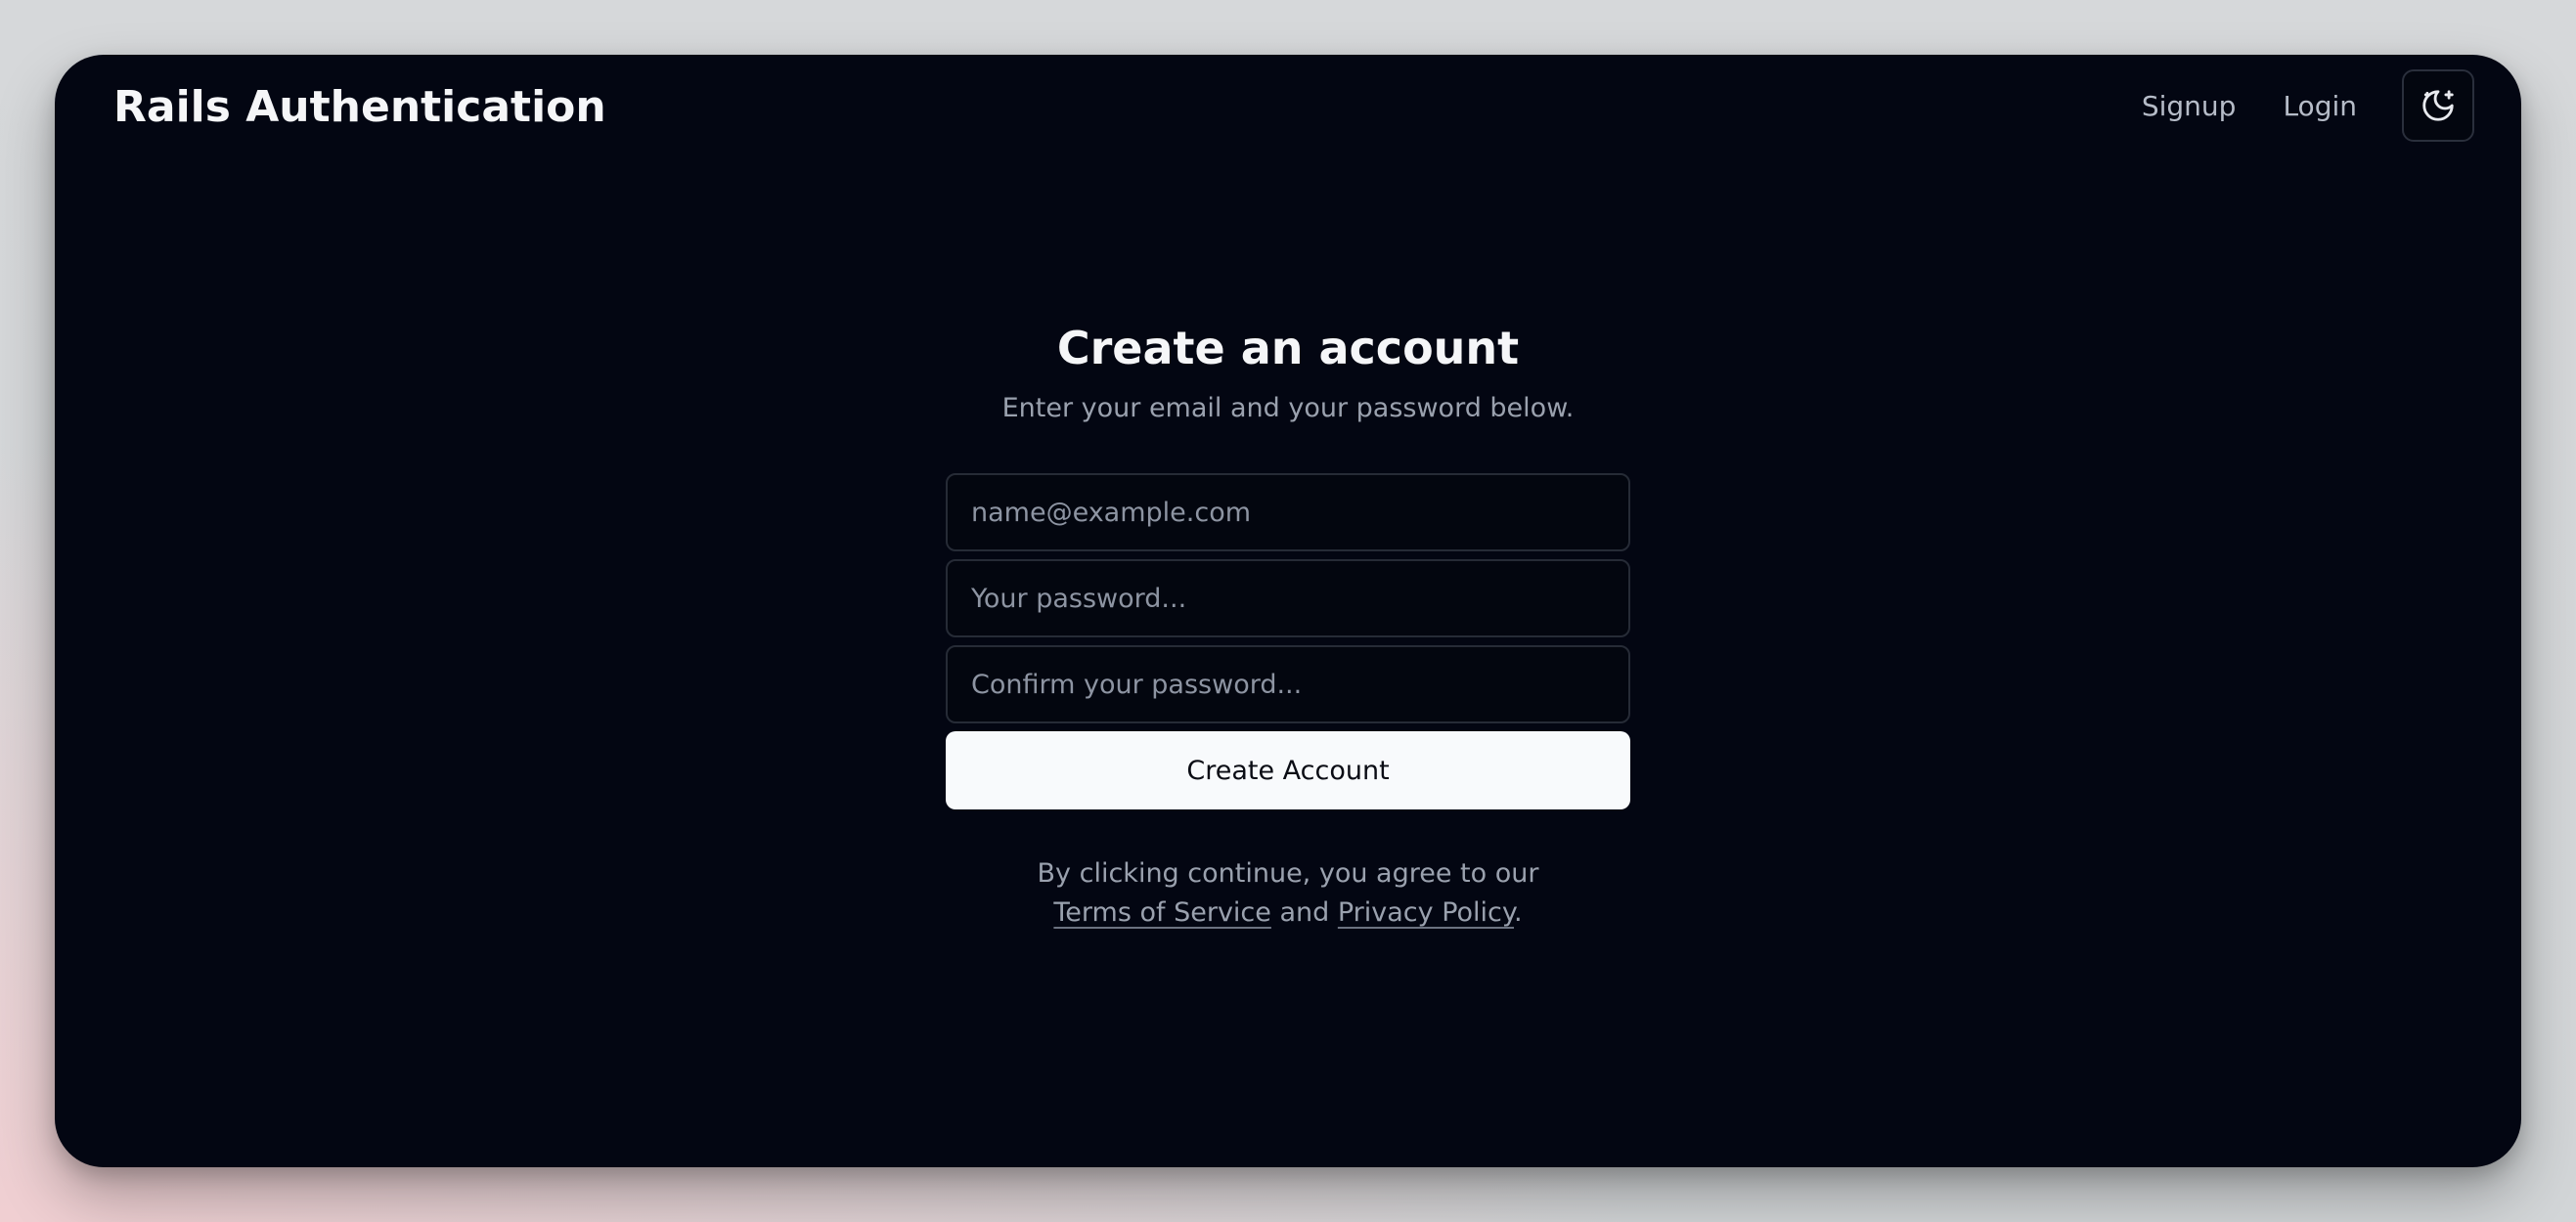 This screenshot has height=1222, width=2576. What do you see at coordinates (1518, 912) in the screenshot?
I see `legal-suffix: .` at bounding box center [1518, 912].